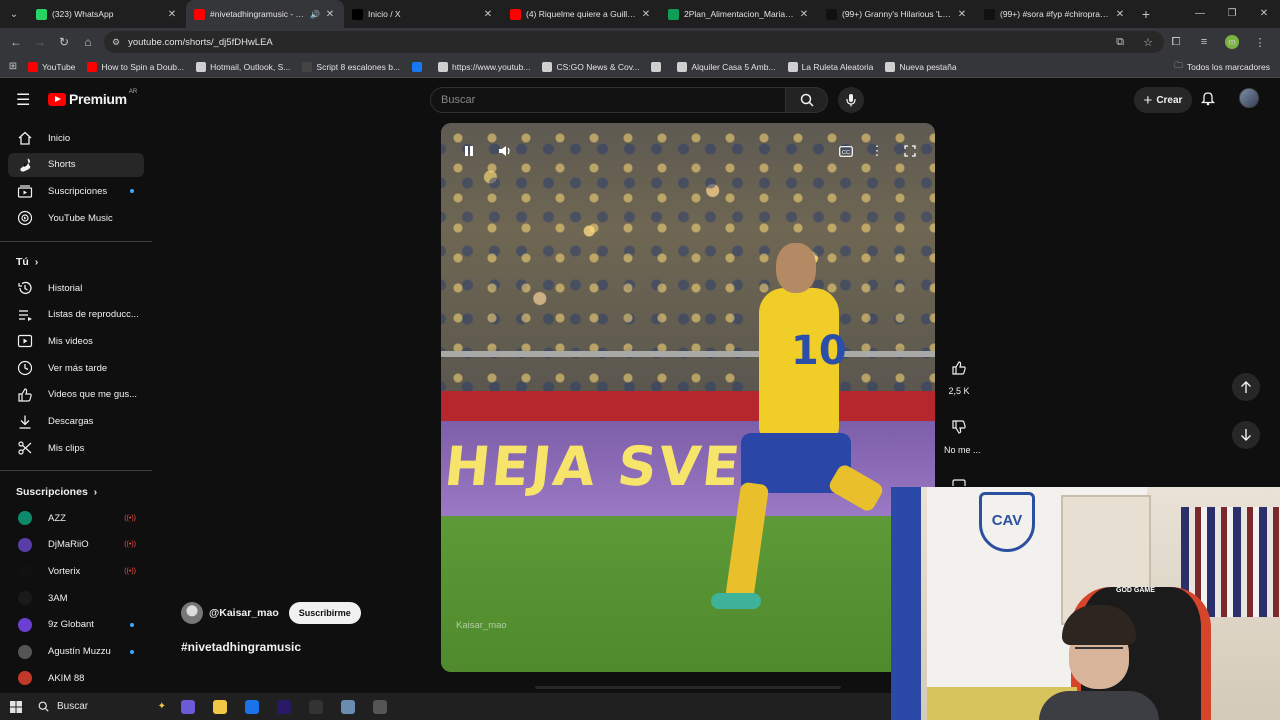  What do you see at coordinates (27, 262) in the screenshot?
I see `you-section-header: Tú ›` at bounding box center [27, 262].